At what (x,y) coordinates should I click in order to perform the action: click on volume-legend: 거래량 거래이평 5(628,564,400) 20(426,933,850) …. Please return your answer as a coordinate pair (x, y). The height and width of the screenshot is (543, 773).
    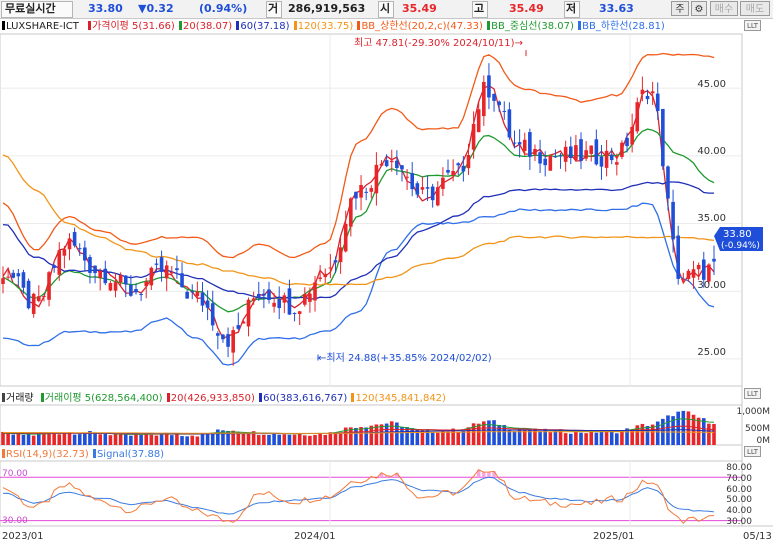
    Looking at the image, I should click on (224, 399).